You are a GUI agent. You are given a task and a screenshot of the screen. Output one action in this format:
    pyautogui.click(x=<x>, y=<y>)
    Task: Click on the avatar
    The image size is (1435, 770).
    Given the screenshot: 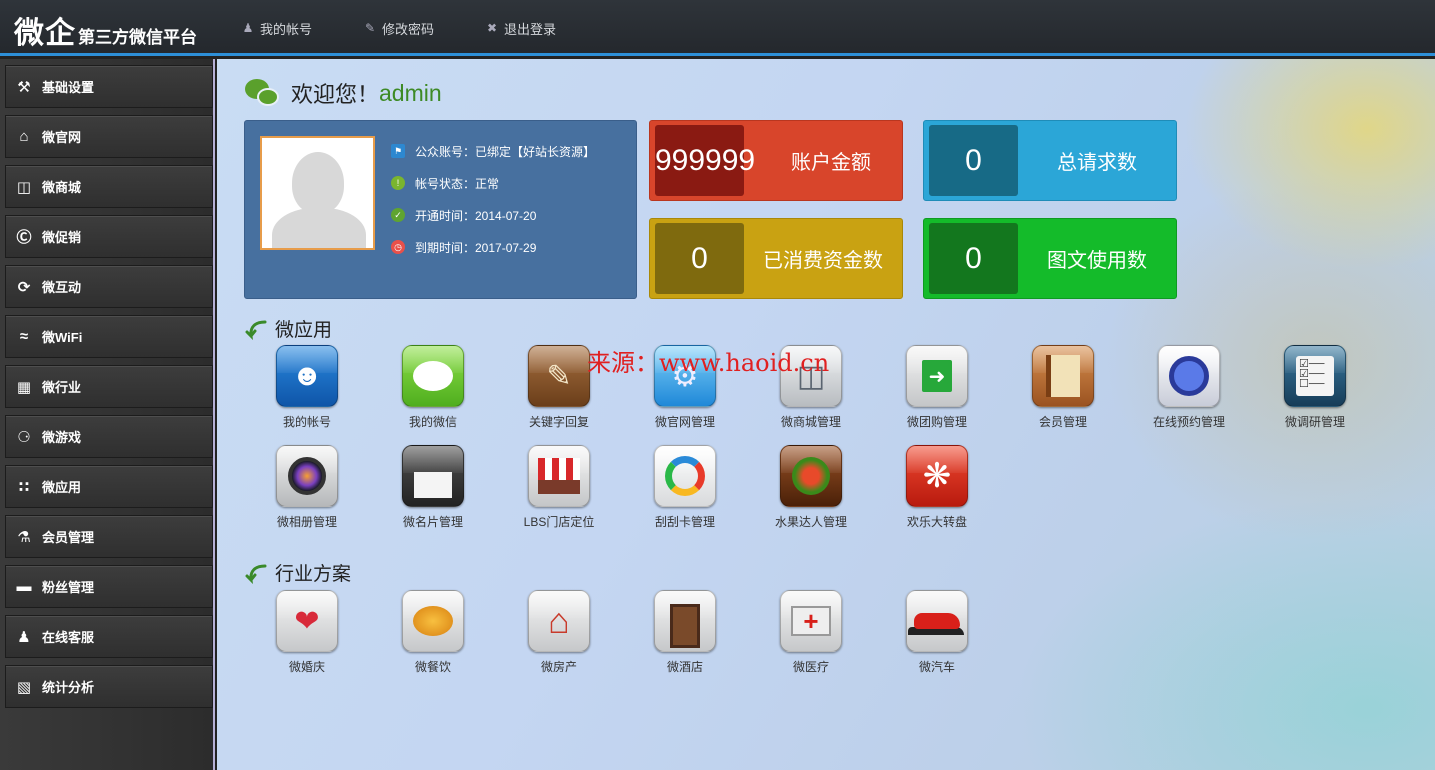 What is the action you would take?
    pyautogui.click(x=317, y=193)
    